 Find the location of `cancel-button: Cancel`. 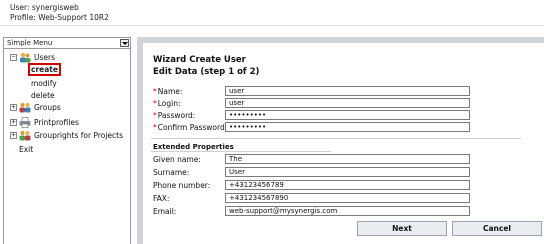

cancel-button: Cancel is located at coordinates (497, 228).